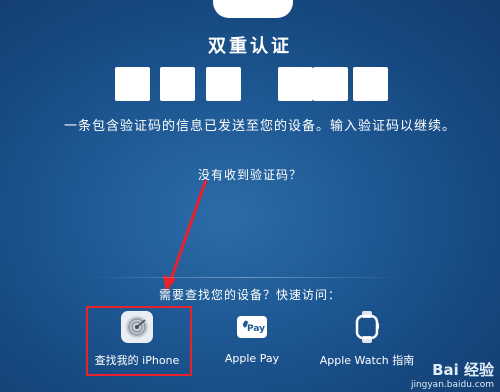  What do you see at coordinates (367, 360) in the screenshot?
I see `apple-watch-label: Apple Watch 指南` at bounding box center [367, 360].